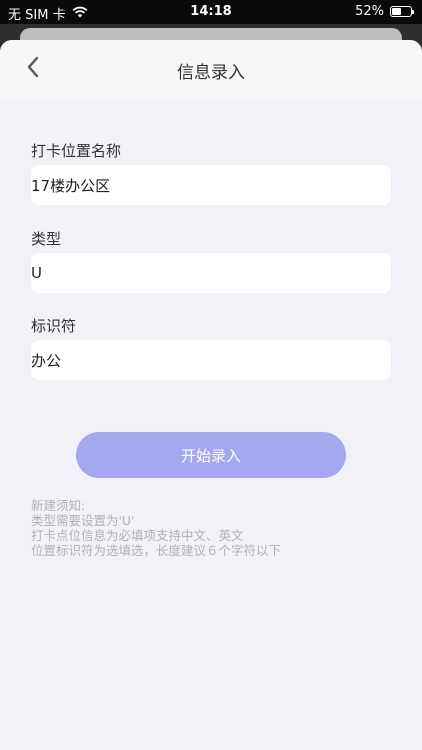 This screenshot has height=750, width=422. Describe the element at coordinates (137, 535) in the screenshot. I see `notes-line: 打卡点位信息为必填项支持中文、英文` at that location.